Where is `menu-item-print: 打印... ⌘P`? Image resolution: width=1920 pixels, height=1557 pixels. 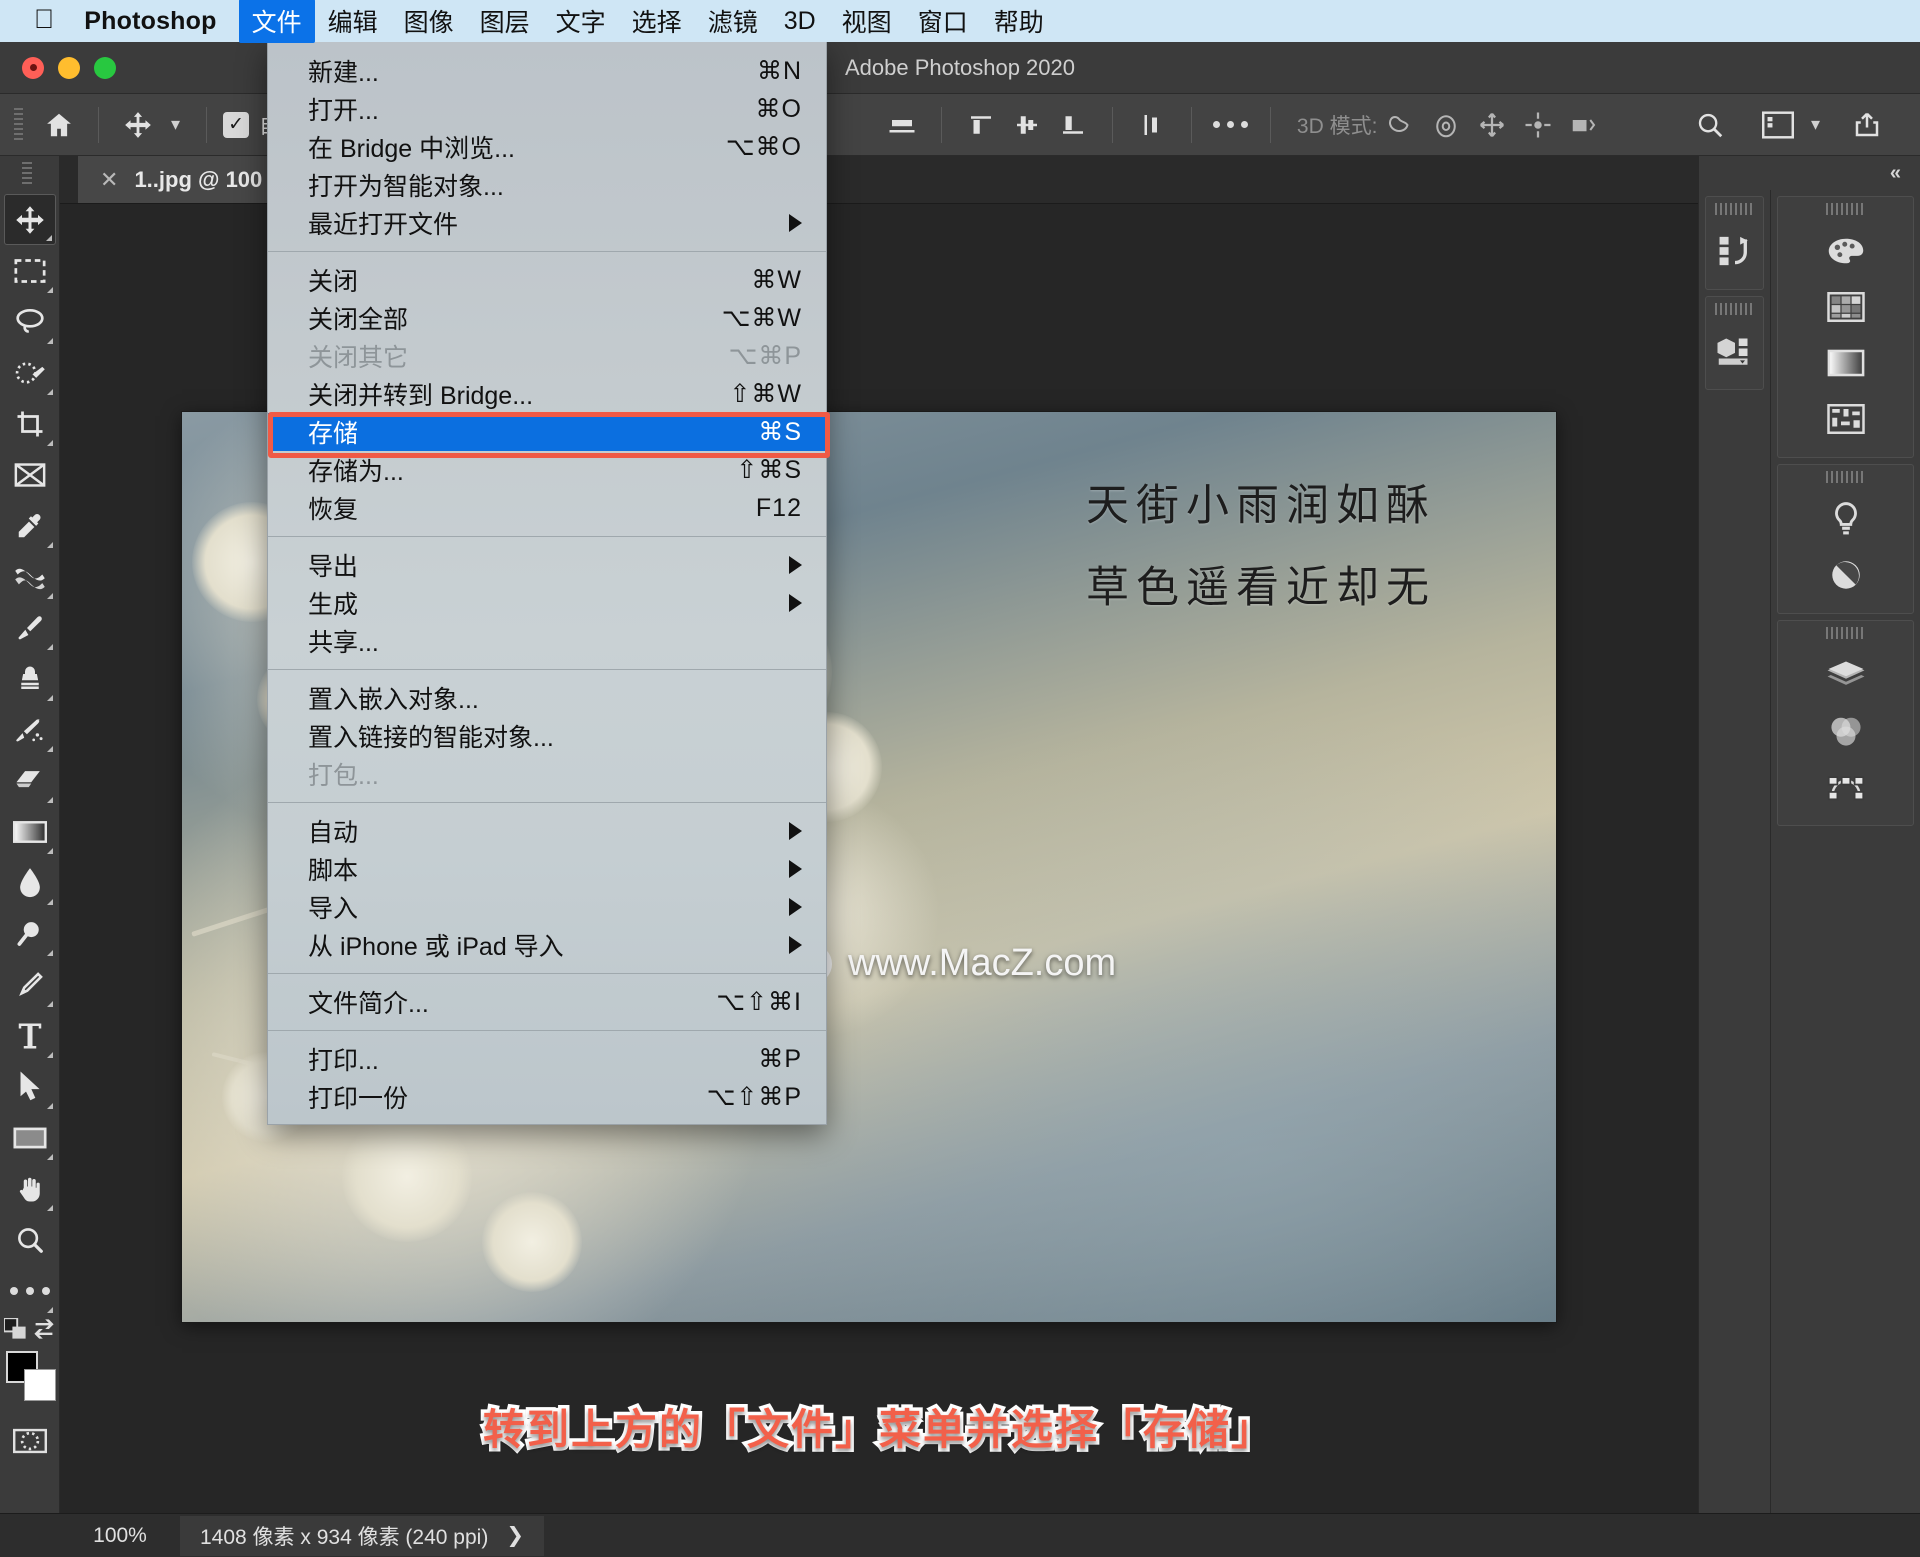
menu-item-print: 打印... ⌘P is located at coordinates (547, 1059).